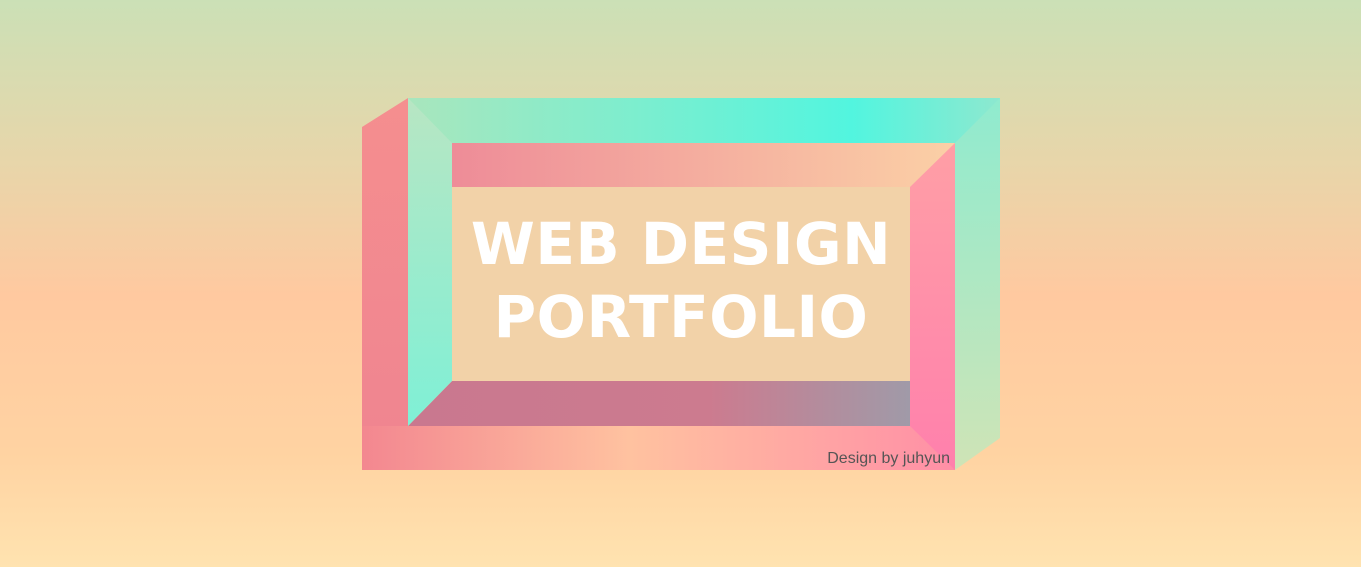  What do you see at coordinates (932, 306) in the screenshot?
I see `frame-right-inner` at bounding box center [932, 306].